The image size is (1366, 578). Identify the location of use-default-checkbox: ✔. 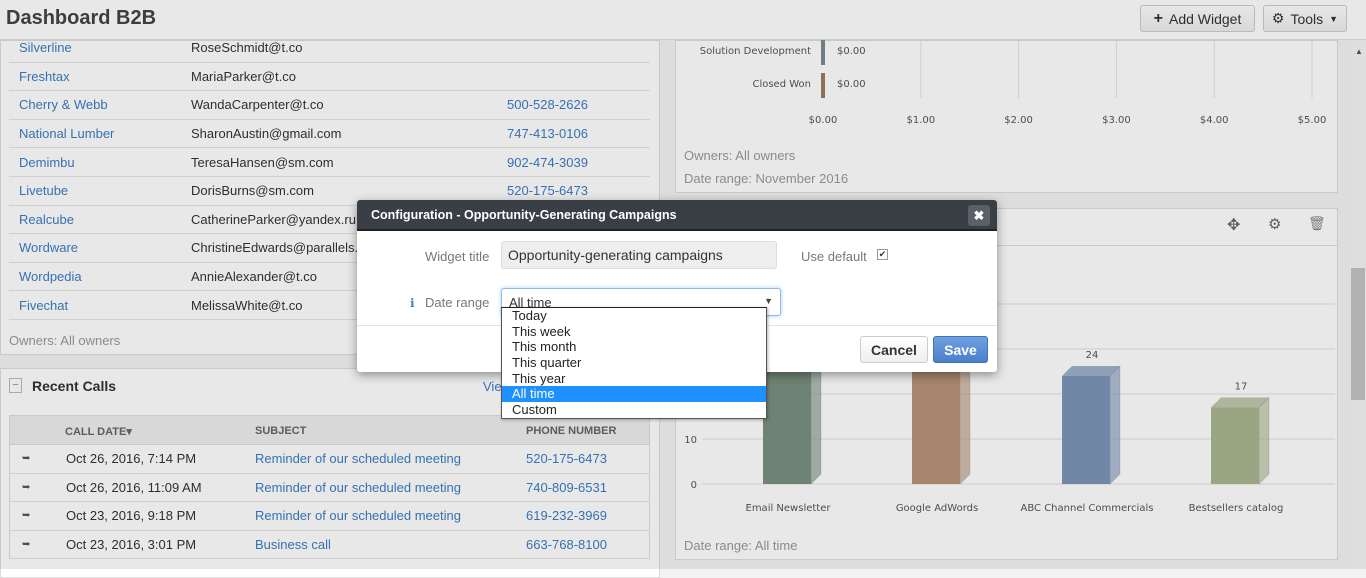
(882, 254).